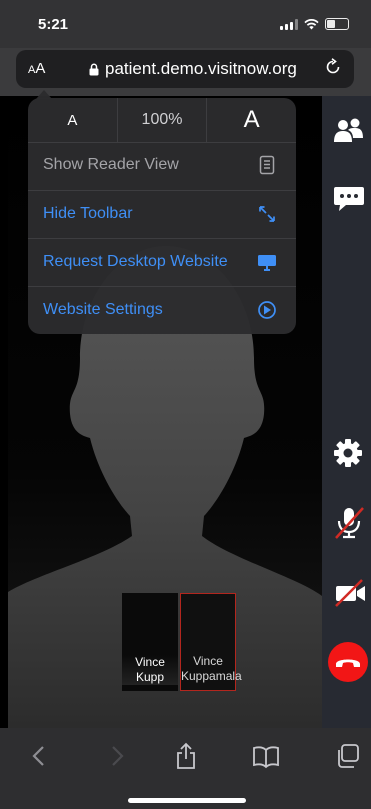 Image resolution: width=371 pixels, height=809 pixels. I want to click on reload-button, so click(333, 70).